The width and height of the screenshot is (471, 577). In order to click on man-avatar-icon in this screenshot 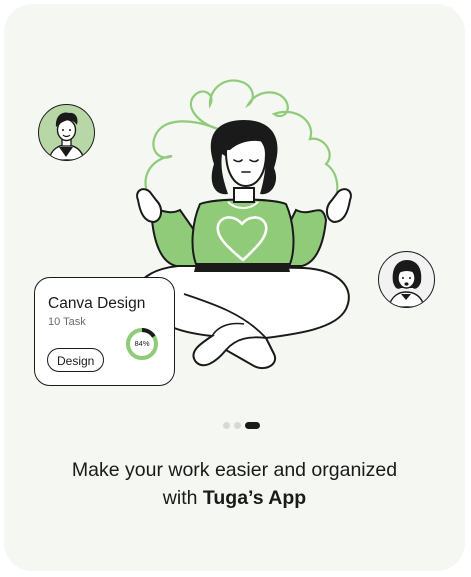, I will do `click(66, 136)`.